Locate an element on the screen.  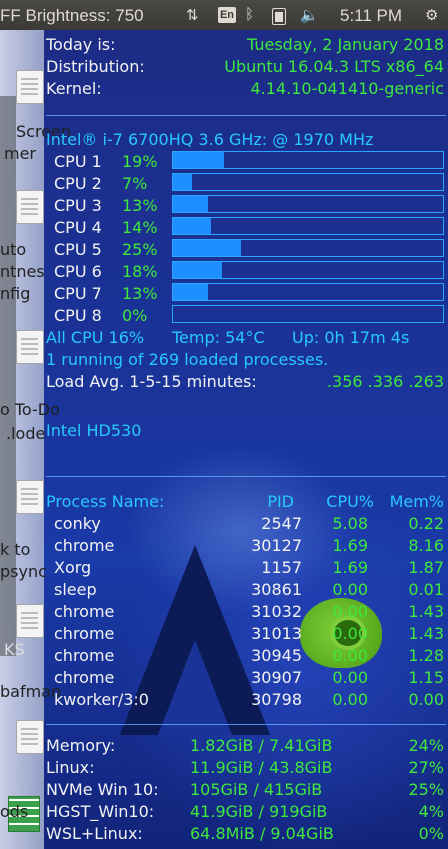
process-mem: 8.16 is located at coordinates (426, 545).